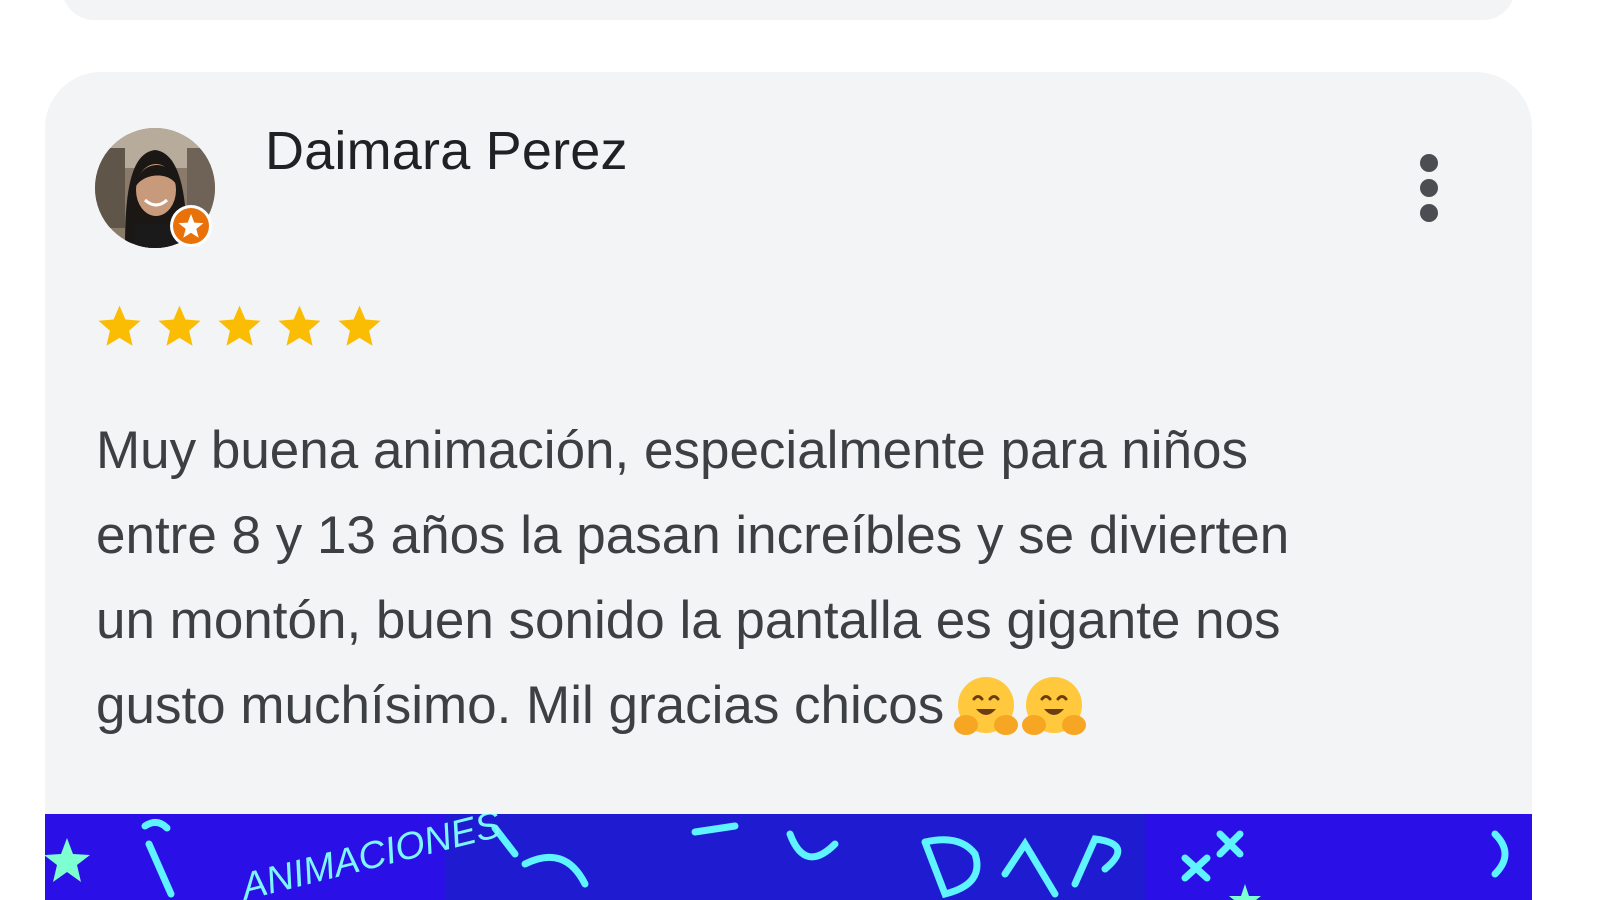 The height and width of the screenshot is (900, 1600). I want to click on review-photo-image: ANIMACIONES, so click(788, 857).